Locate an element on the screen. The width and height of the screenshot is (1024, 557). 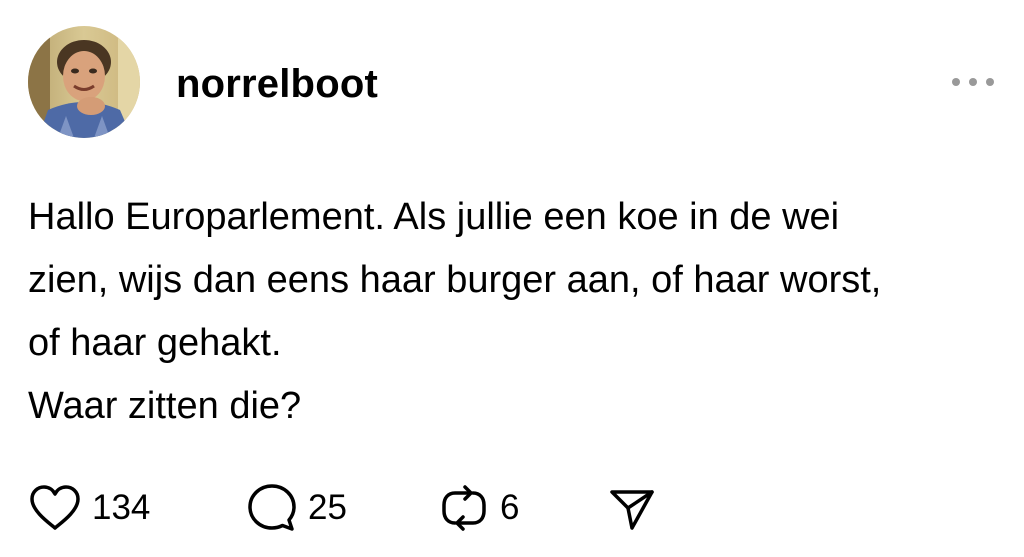
ellipsis-icon is located at coordinates (973, 82).